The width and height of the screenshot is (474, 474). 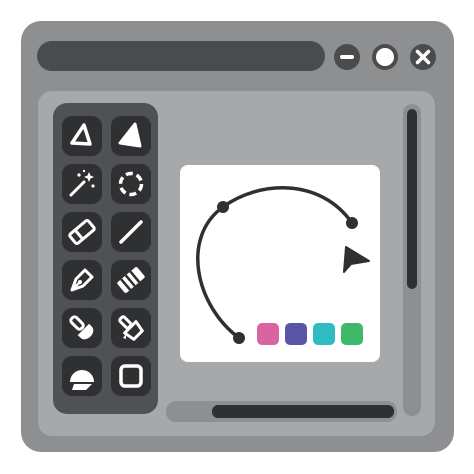 I want to click on lasso-outline-tool, so click(x=82, y=136).